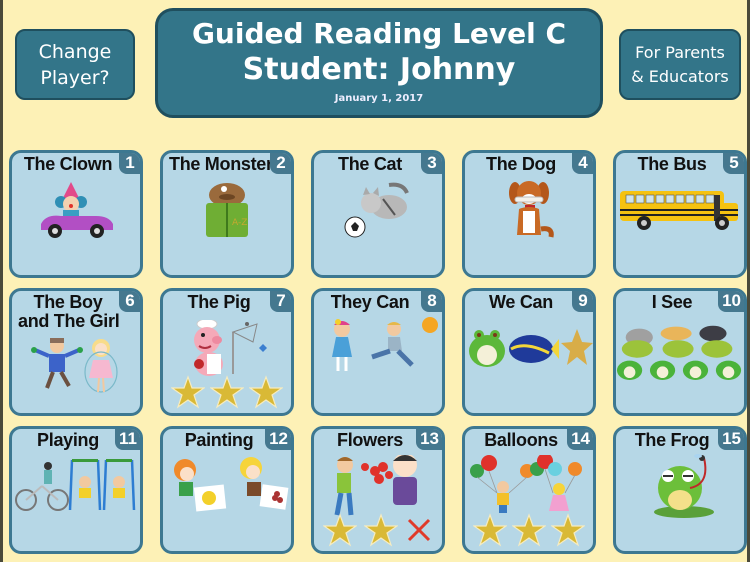 The width and height of the screenshot is (750, 562). What do you see at coordinates (521, 302) in the screenshot?
I see `book-title-line: We Can` at bounding box center [521, 302].